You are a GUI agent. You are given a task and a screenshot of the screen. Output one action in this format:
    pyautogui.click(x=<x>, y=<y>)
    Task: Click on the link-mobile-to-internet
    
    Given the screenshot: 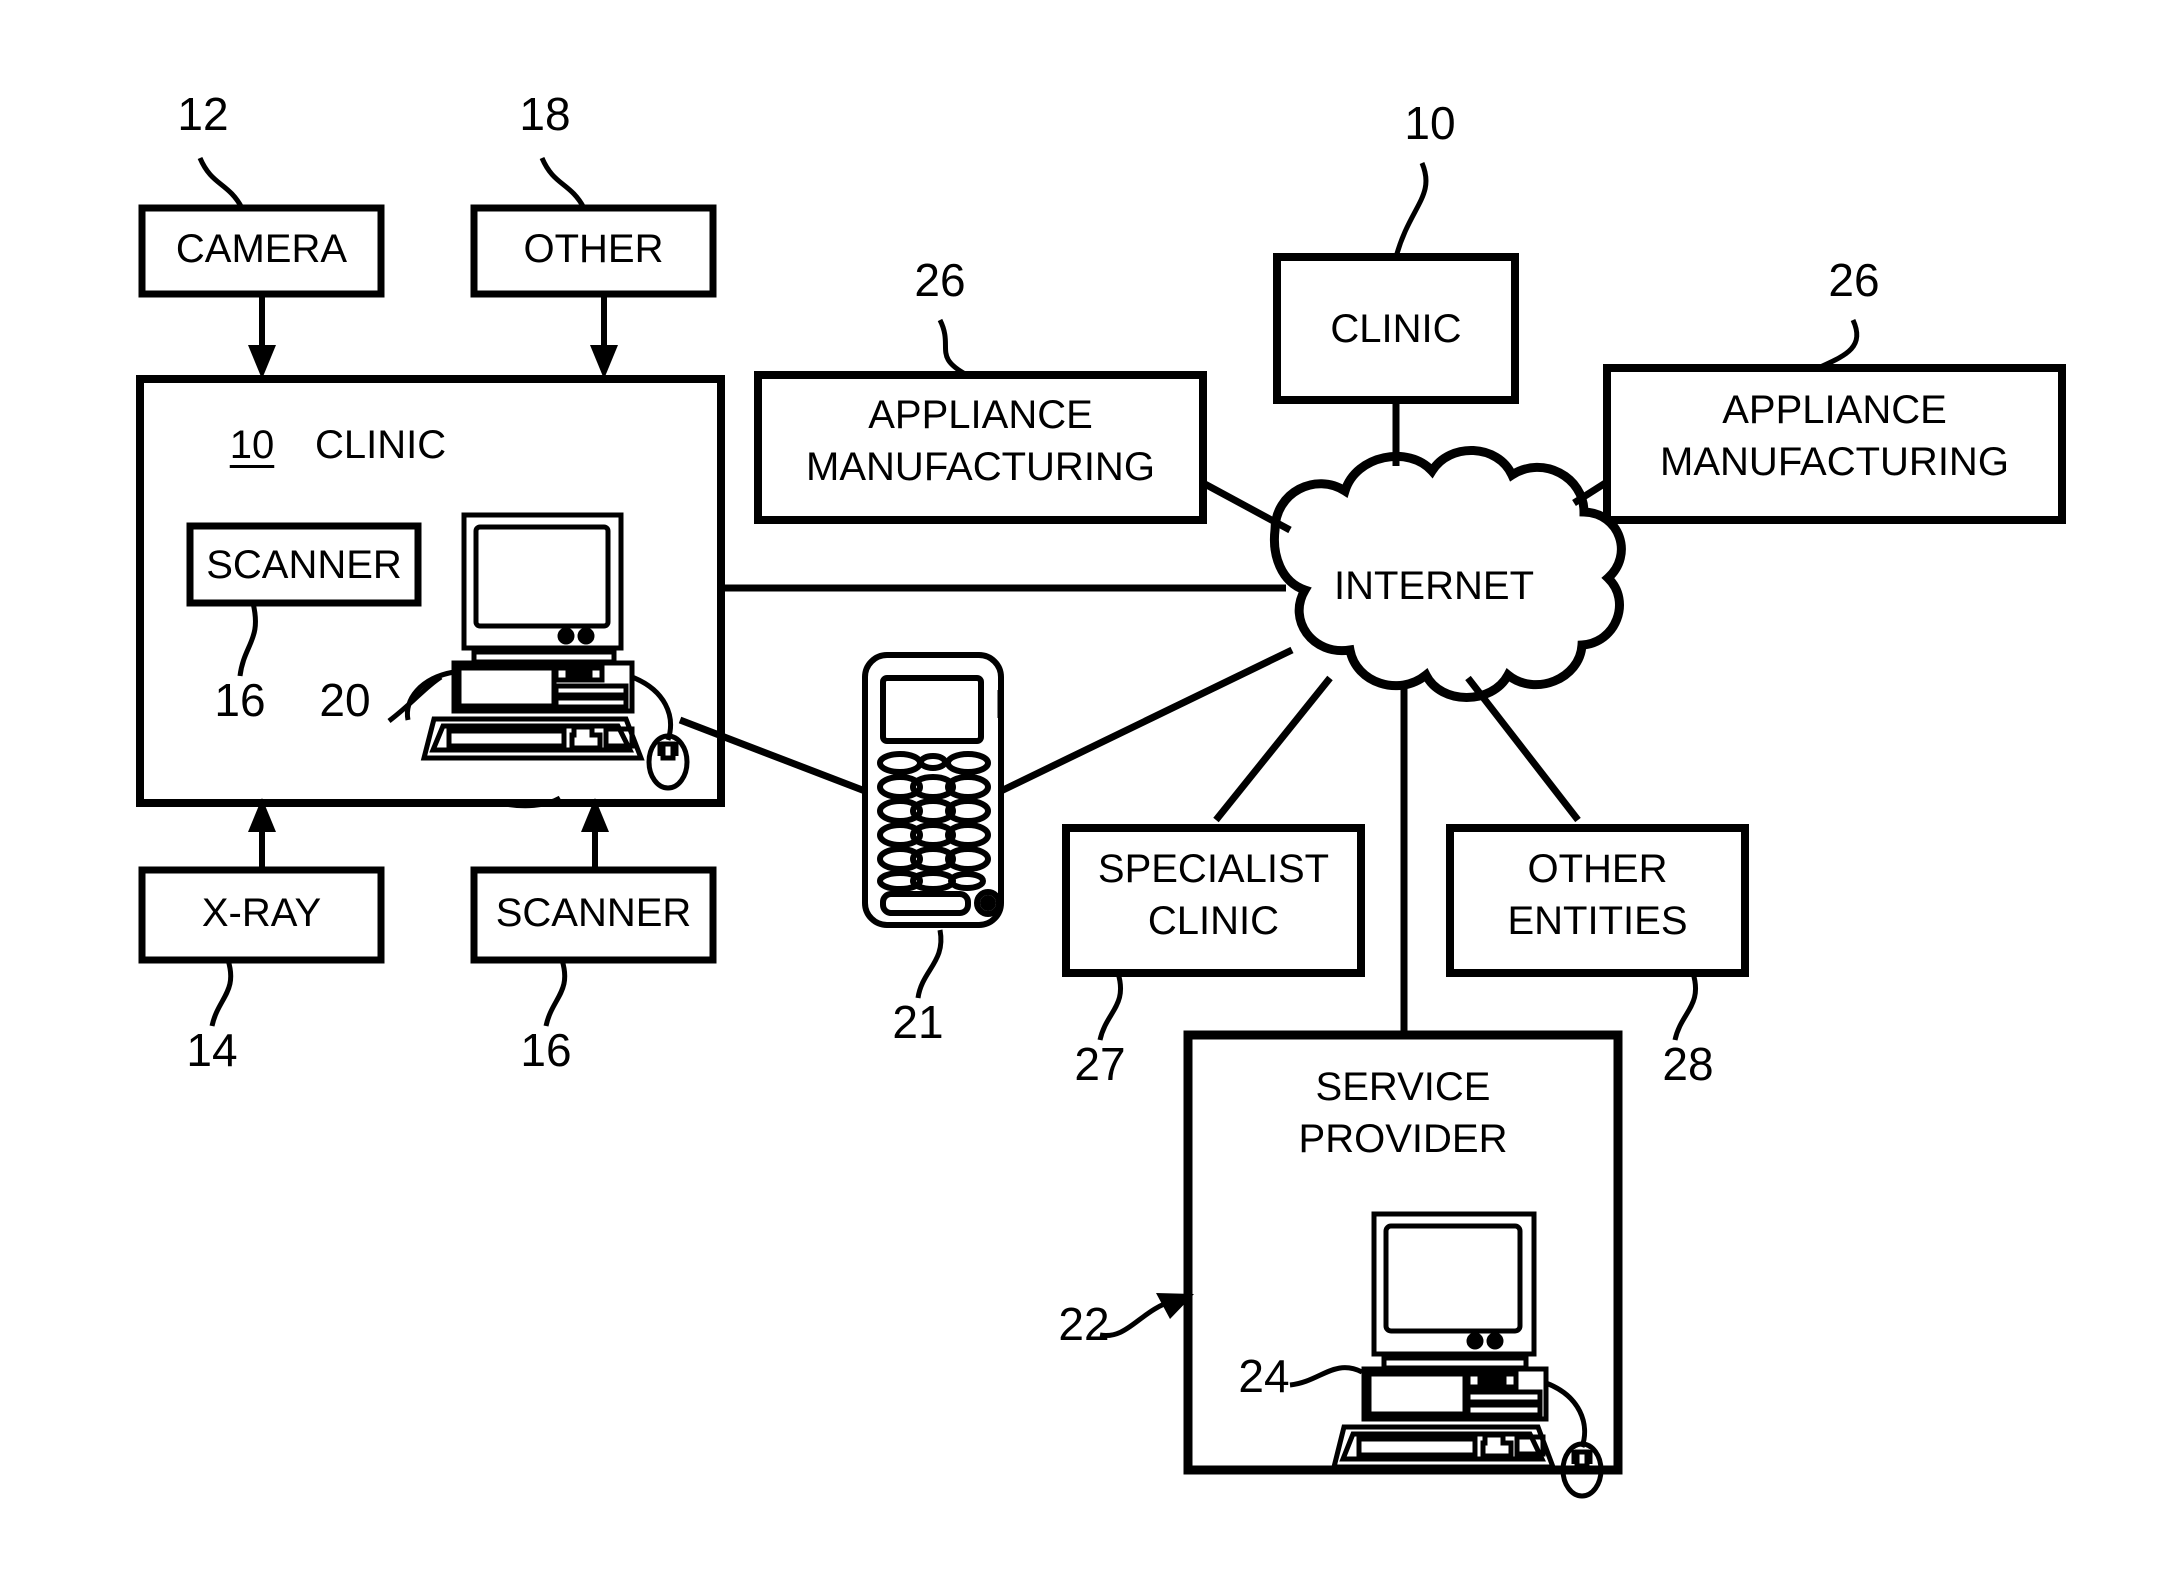 What is the action you would take?
    pyautogui.click(x=1146, y=720)
    